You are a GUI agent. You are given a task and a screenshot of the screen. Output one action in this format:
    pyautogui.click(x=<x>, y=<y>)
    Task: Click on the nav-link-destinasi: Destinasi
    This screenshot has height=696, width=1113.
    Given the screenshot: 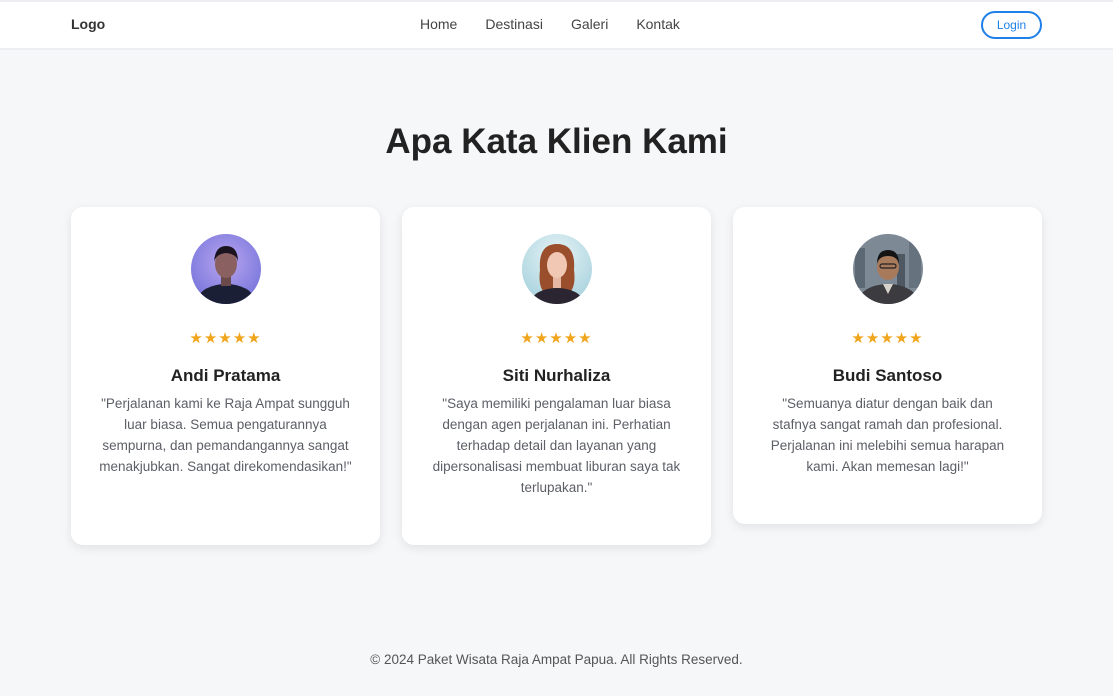 What is the action you would take?
    pyautogui.click(x=514, y=24)
    